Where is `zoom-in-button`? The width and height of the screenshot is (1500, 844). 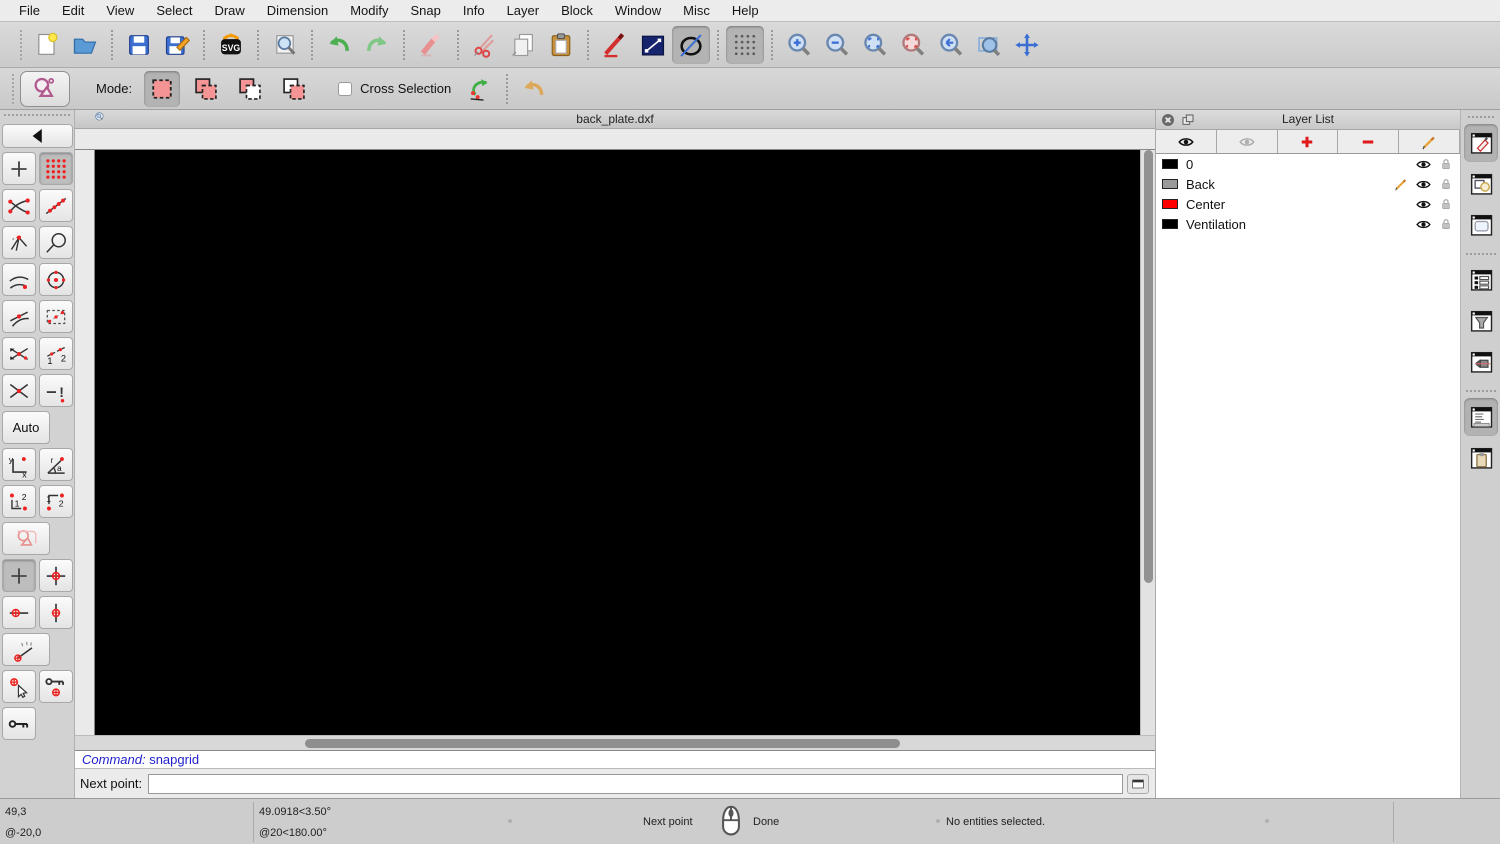
zoom-in-button is located at coordinates (799, 45).